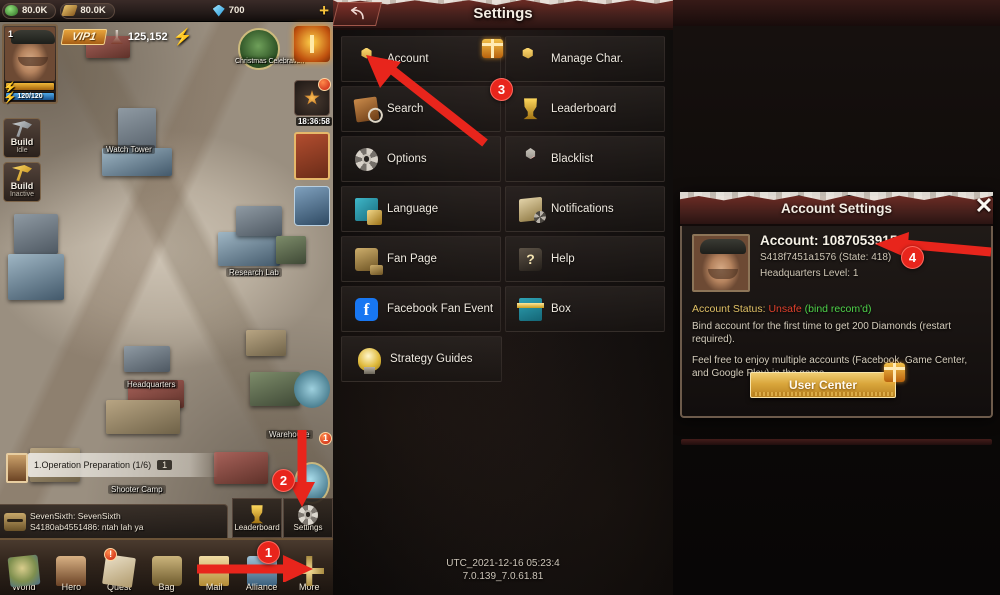 Image resolution: width=1000 pixels, height=595 pixels. What do you see at coordinates (22, 138) in the screenshot?
I see `build-idle-button: Build Idle` at bounding box center [22, 138].